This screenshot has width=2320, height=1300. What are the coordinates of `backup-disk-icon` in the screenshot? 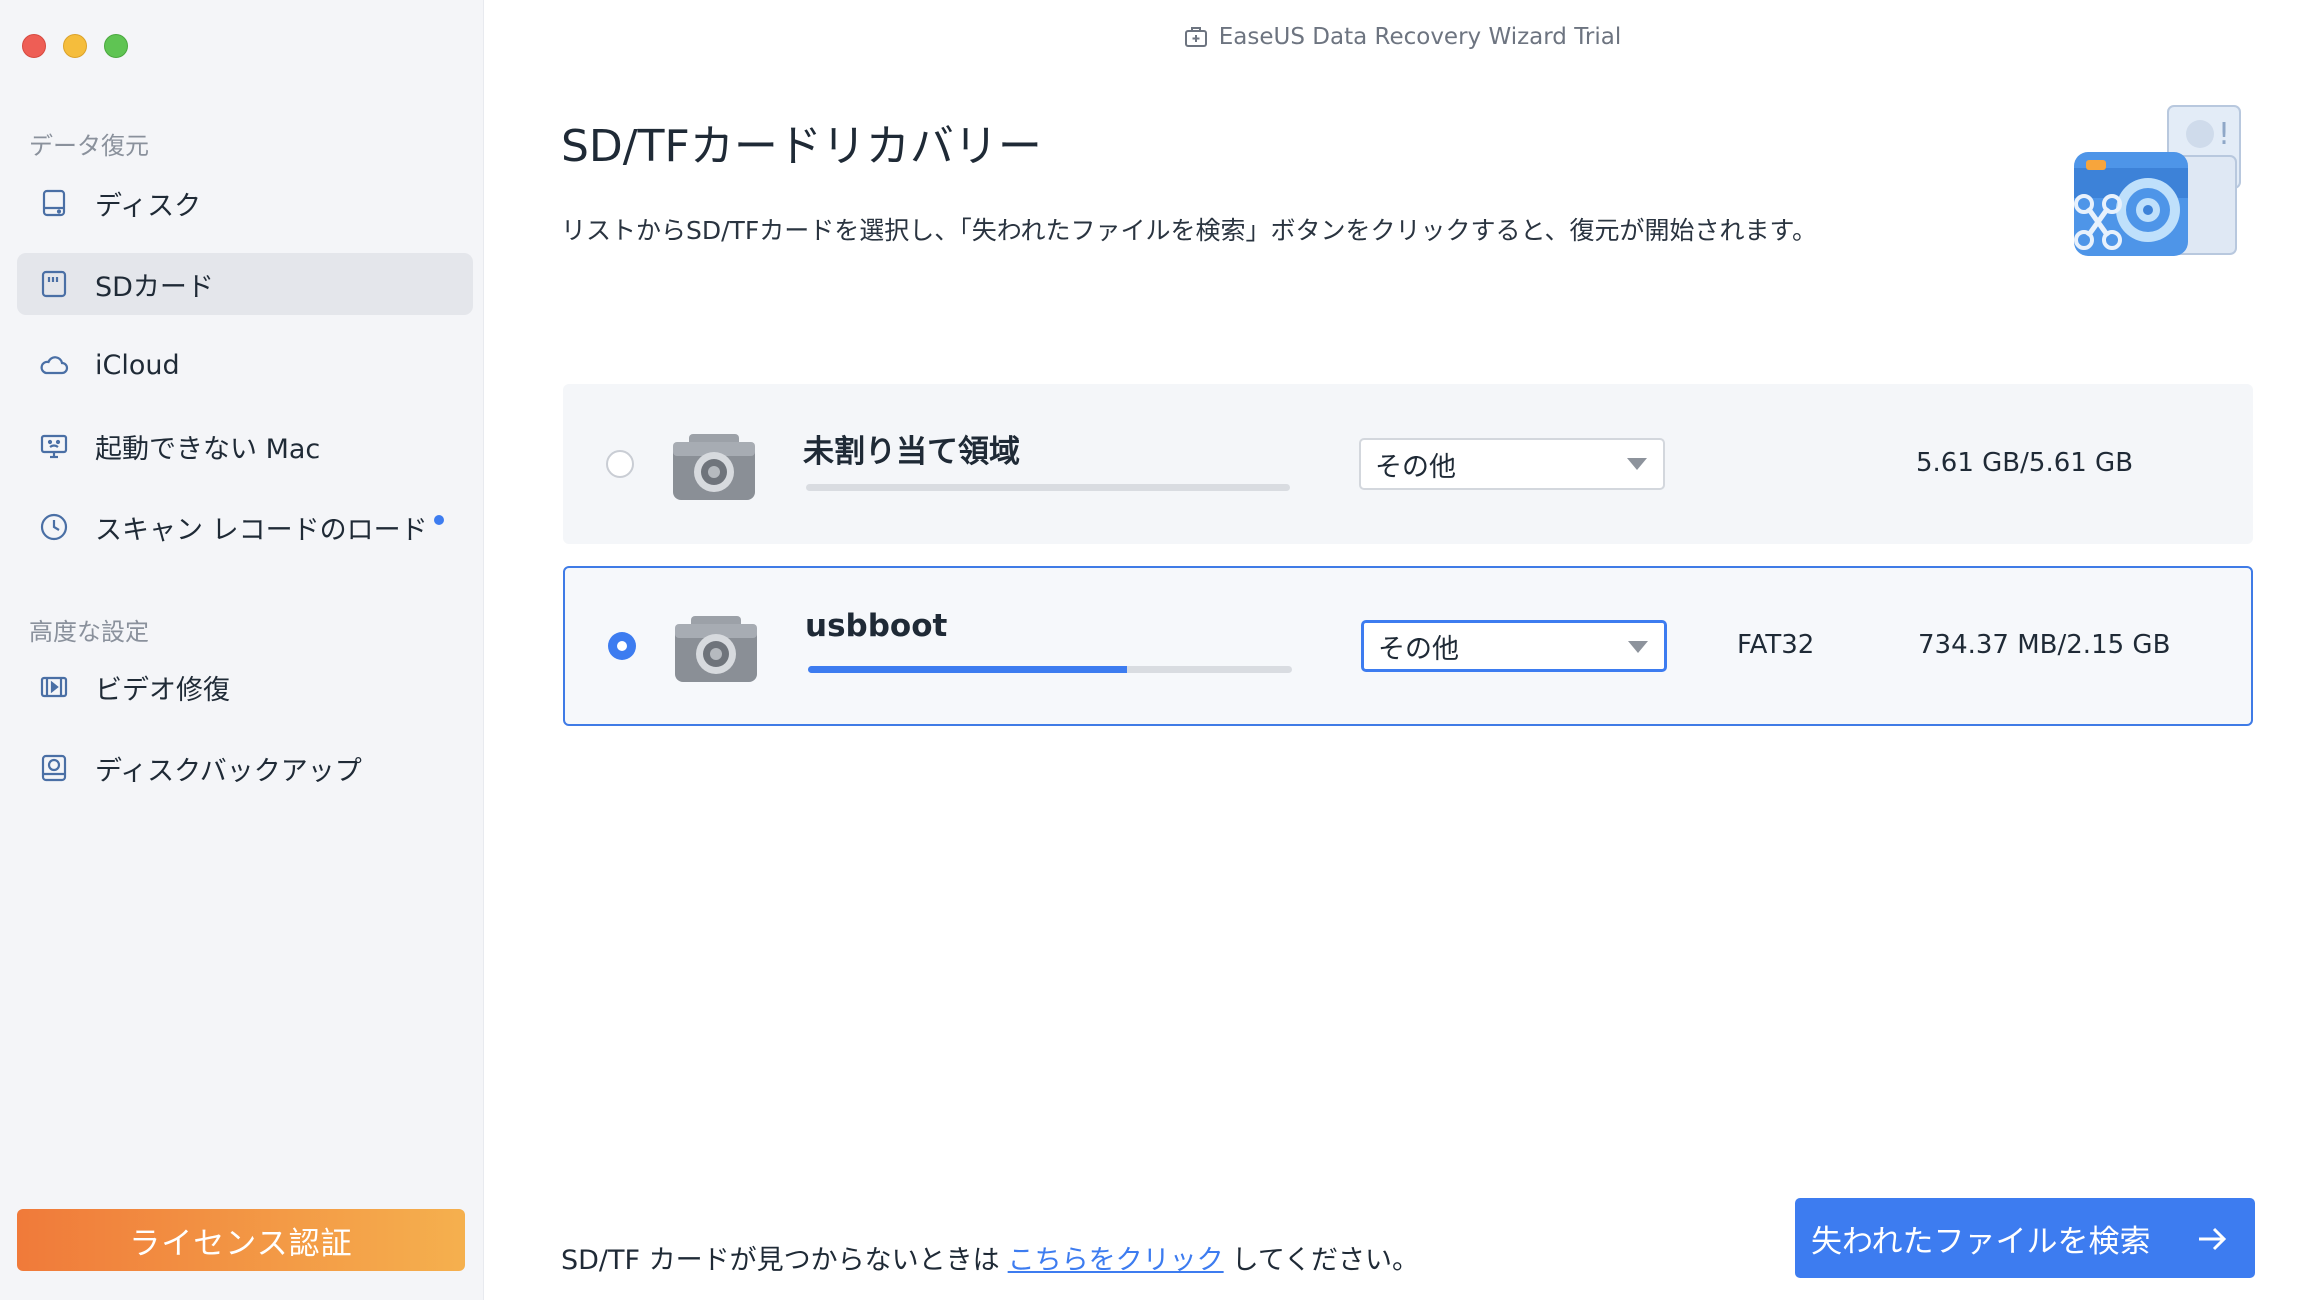 It's located at (54, 768).